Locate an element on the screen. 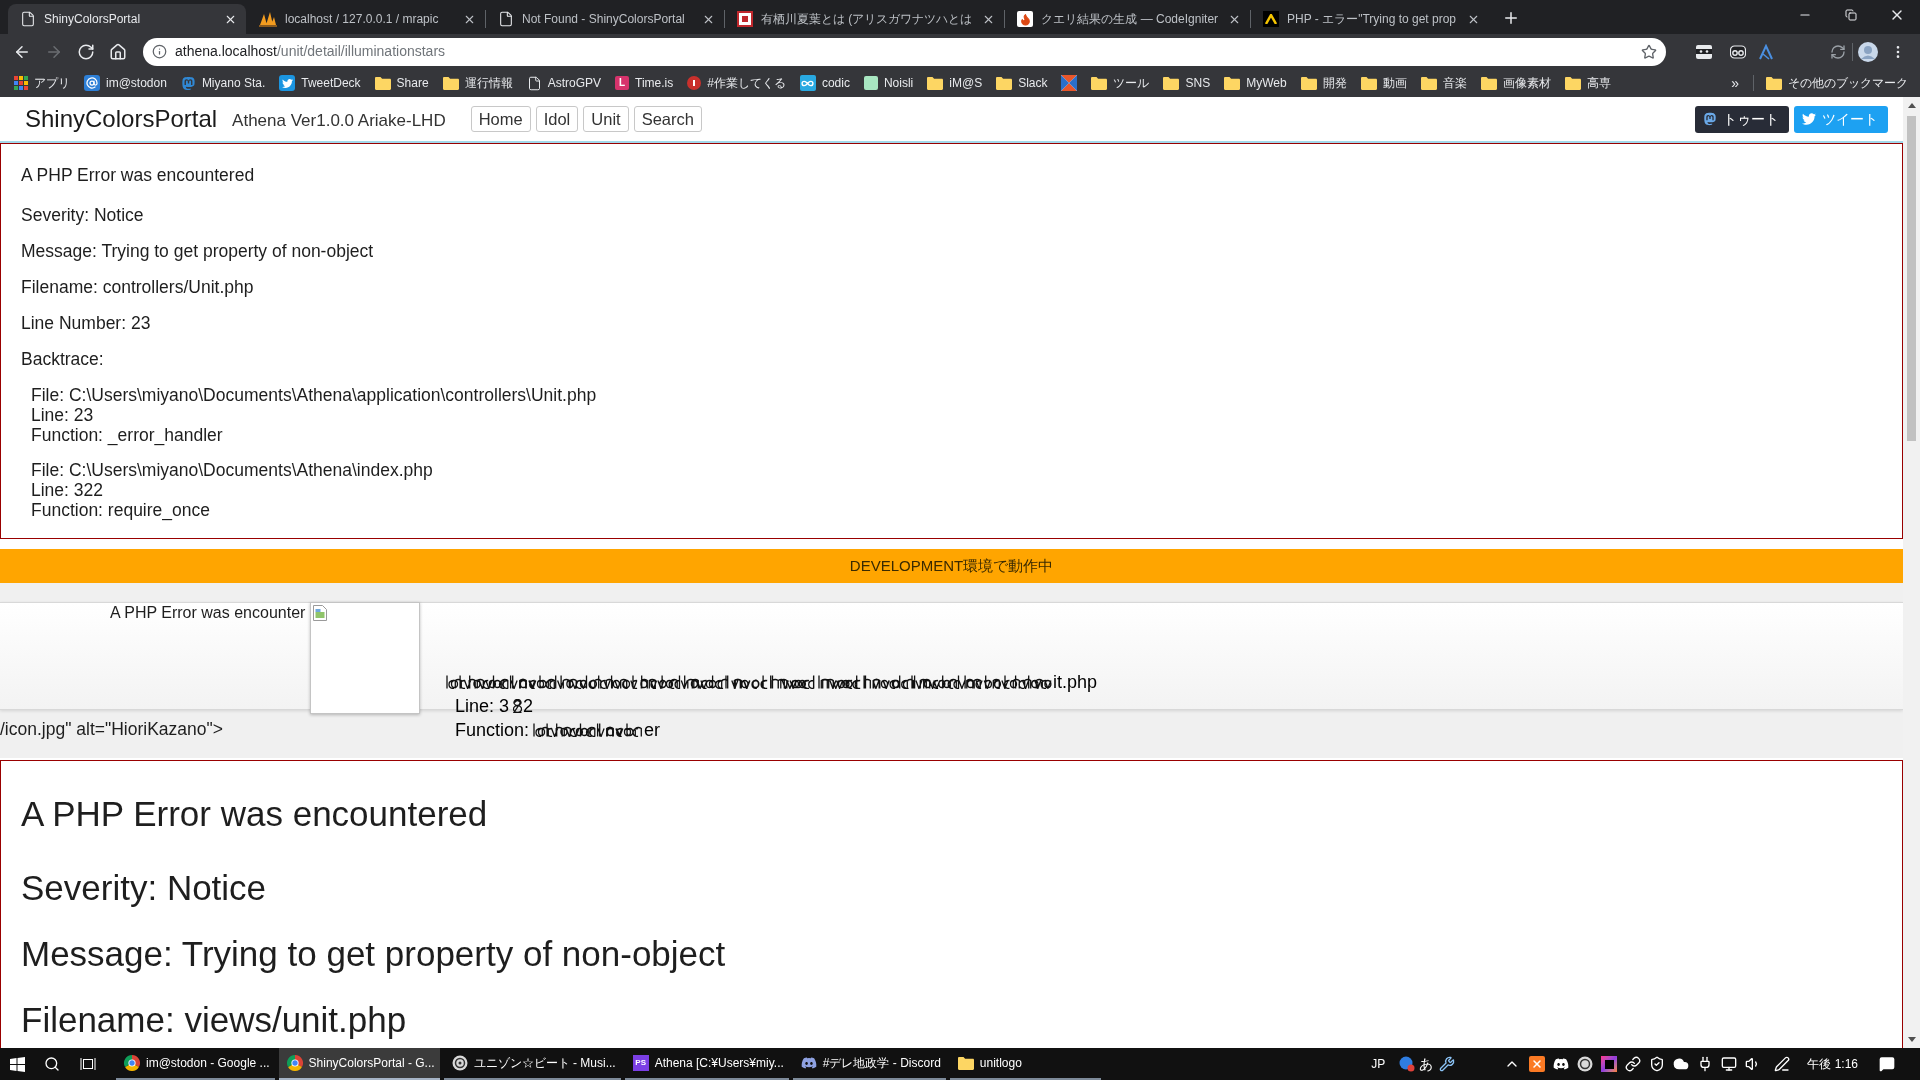 Image resolution: width=1920 pixels, height=1080 pixels. bookmark-item: Noisli is located at coordinates (888, 83).